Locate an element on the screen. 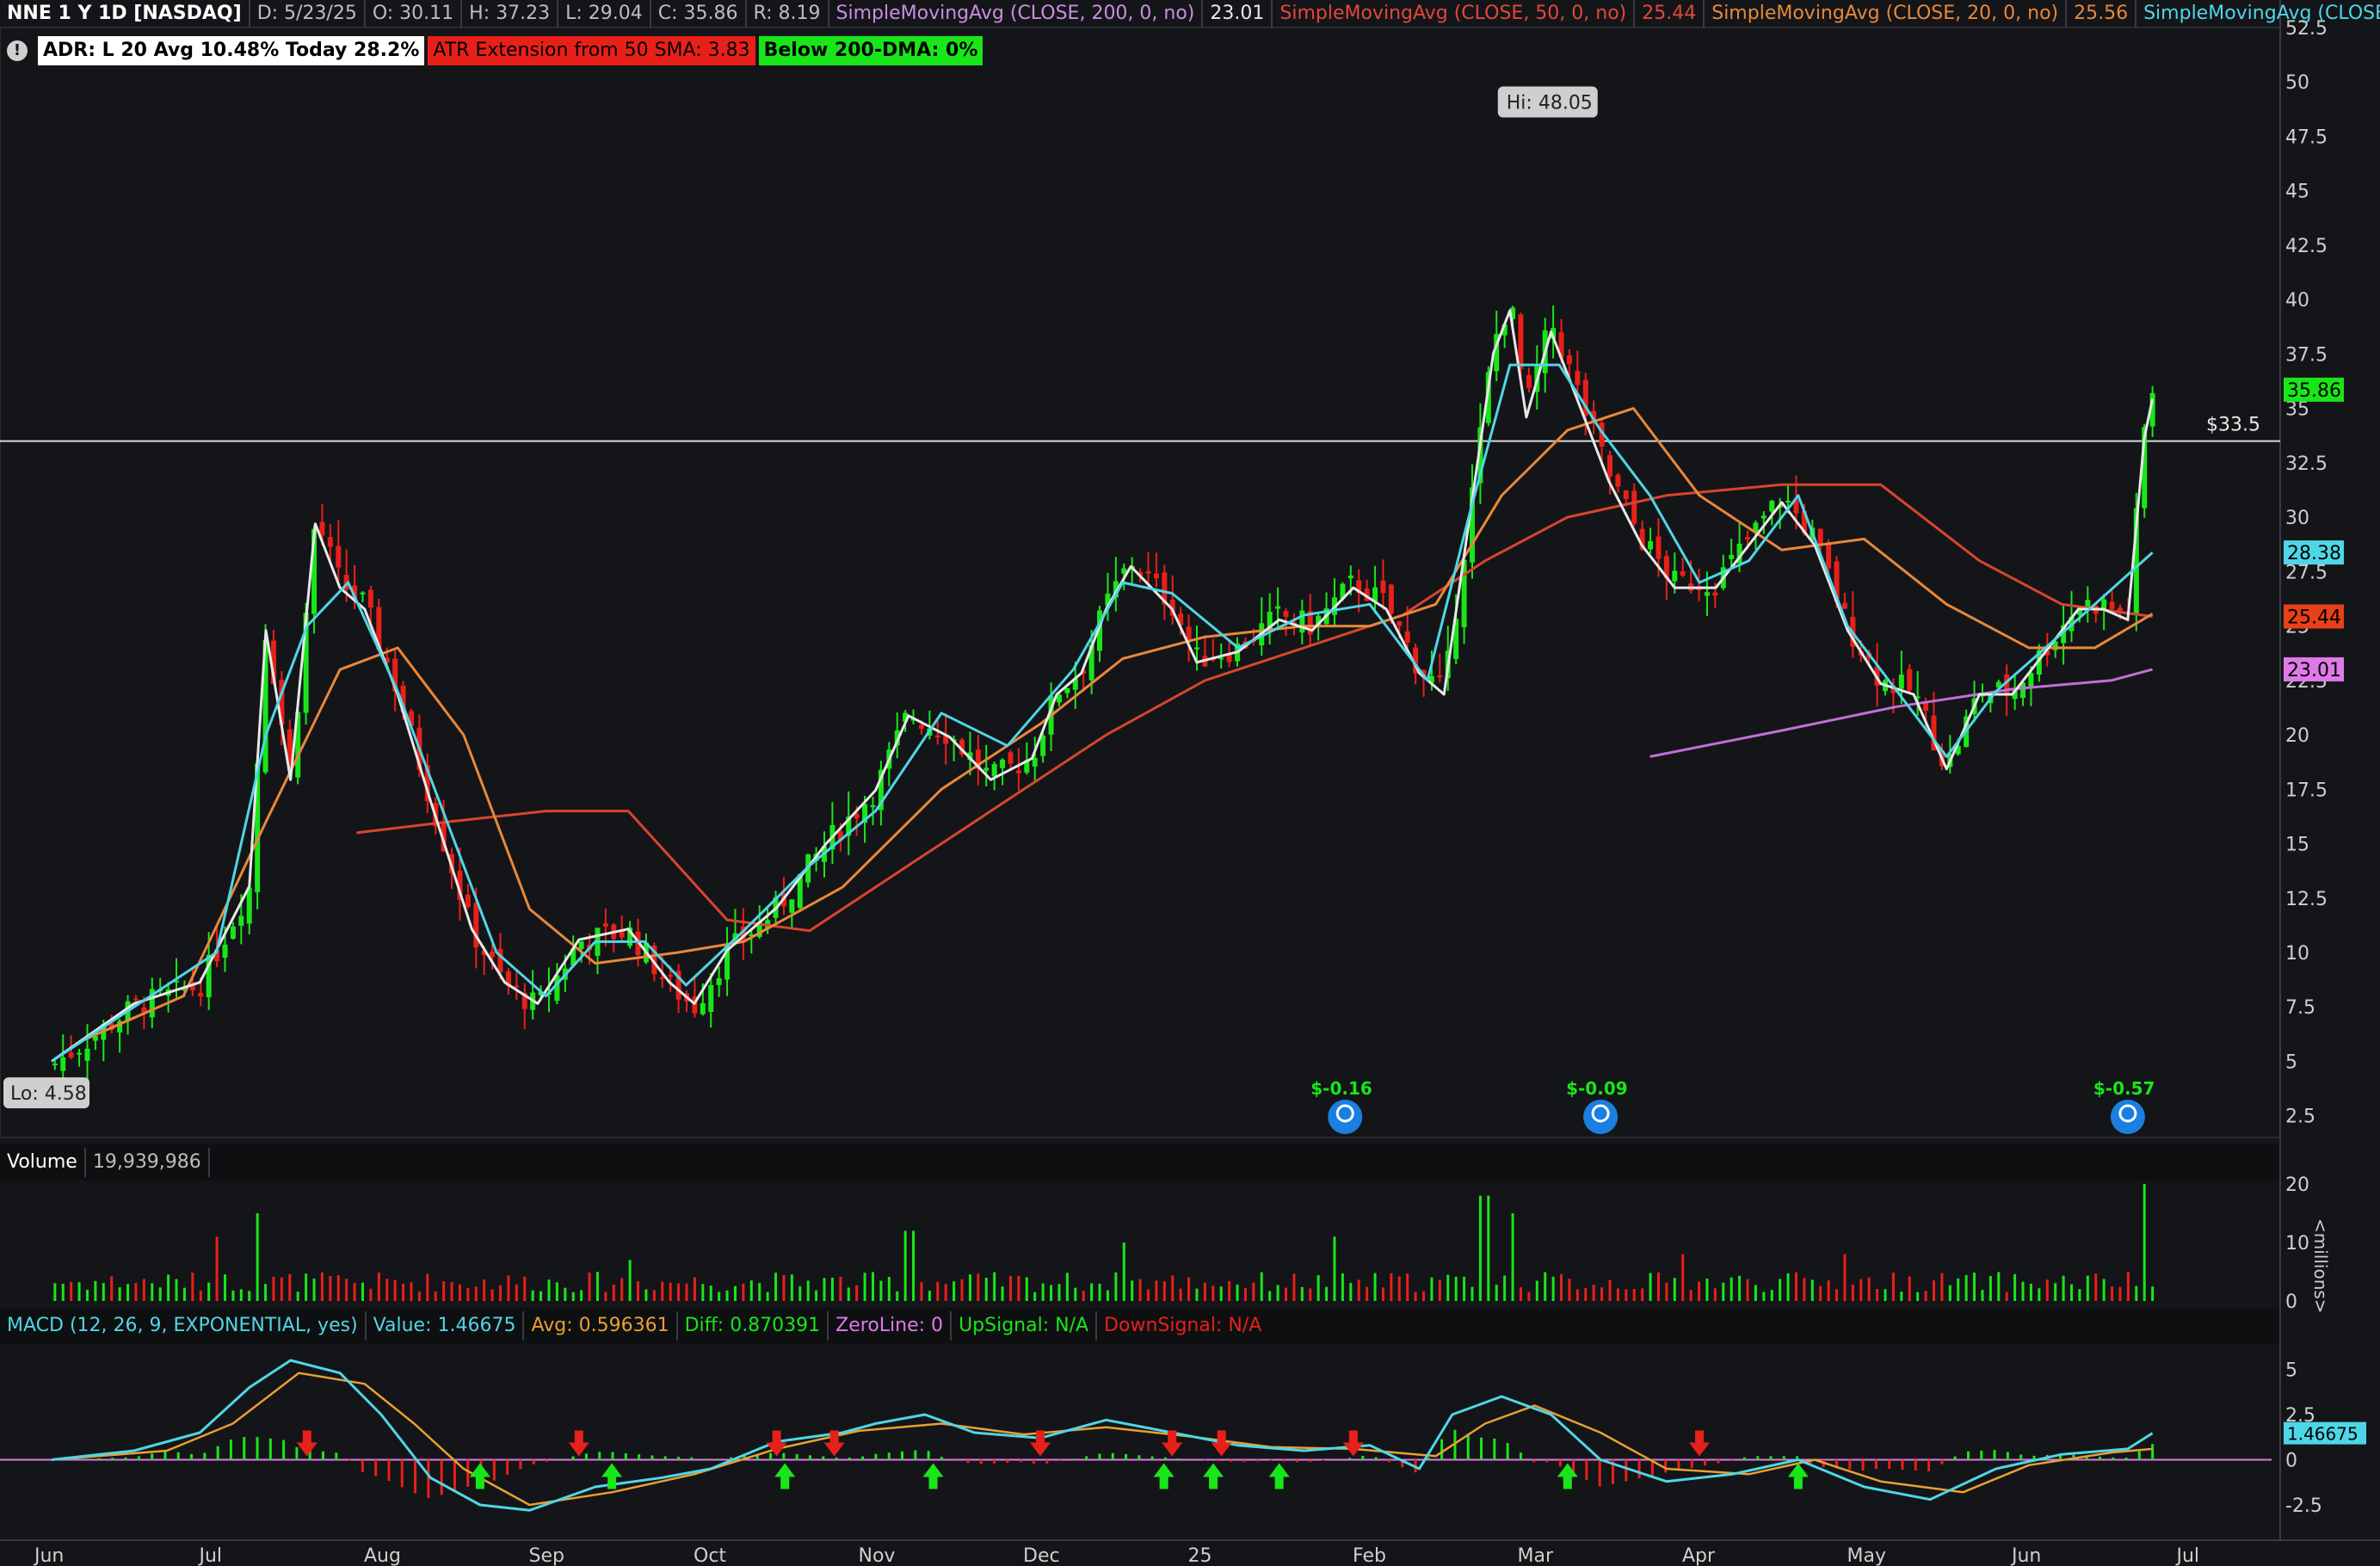  high-label: H: 37.23 is located at coordinates (511, 14).